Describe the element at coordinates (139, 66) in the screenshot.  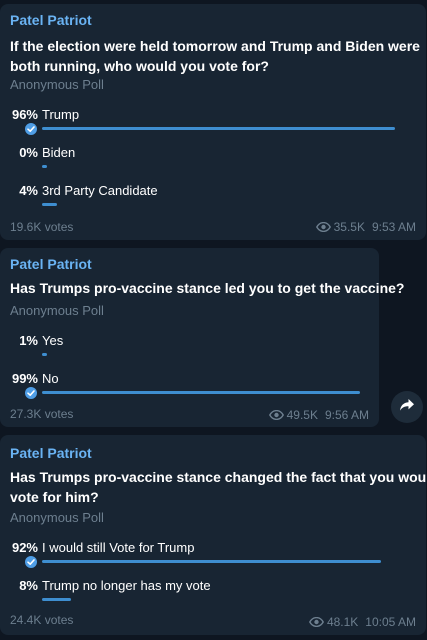
I see `poll-question-line: both running, who would you vote for?` at that location.